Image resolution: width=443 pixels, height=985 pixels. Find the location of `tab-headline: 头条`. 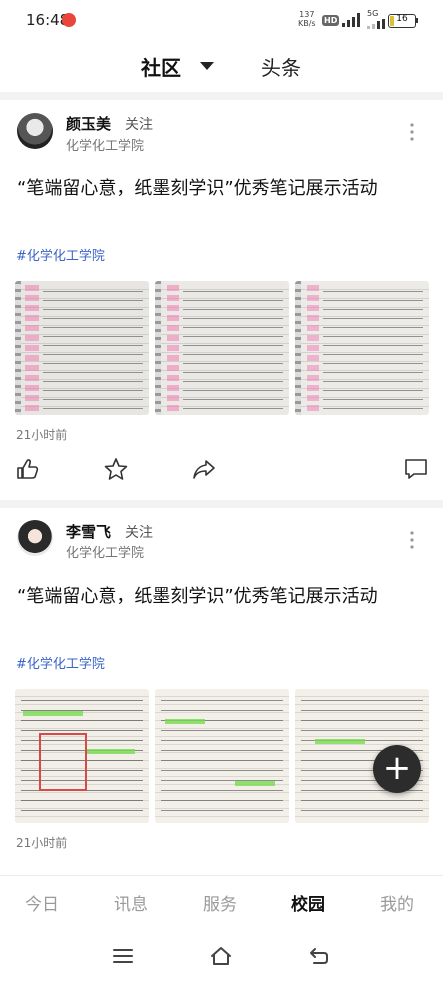

tab-headline: 头条 is located at coordinates (281, 66).